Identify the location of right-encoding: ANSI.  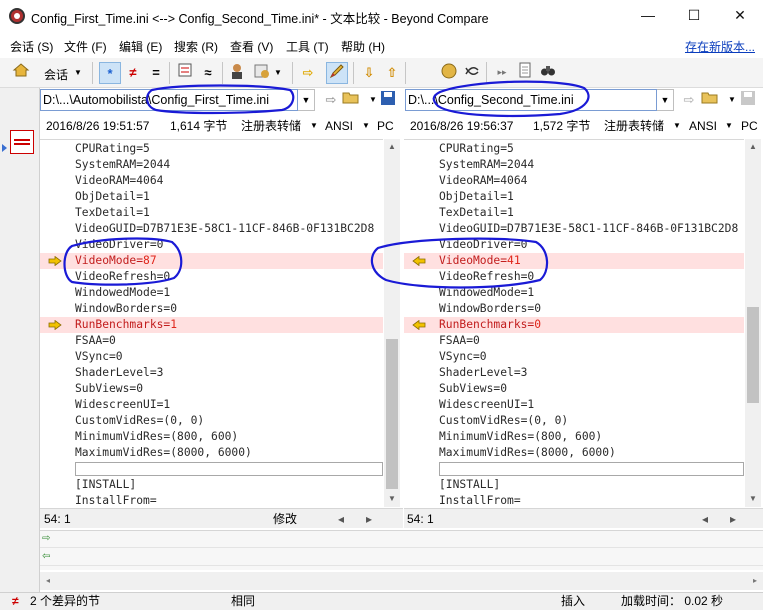
(703, 126).